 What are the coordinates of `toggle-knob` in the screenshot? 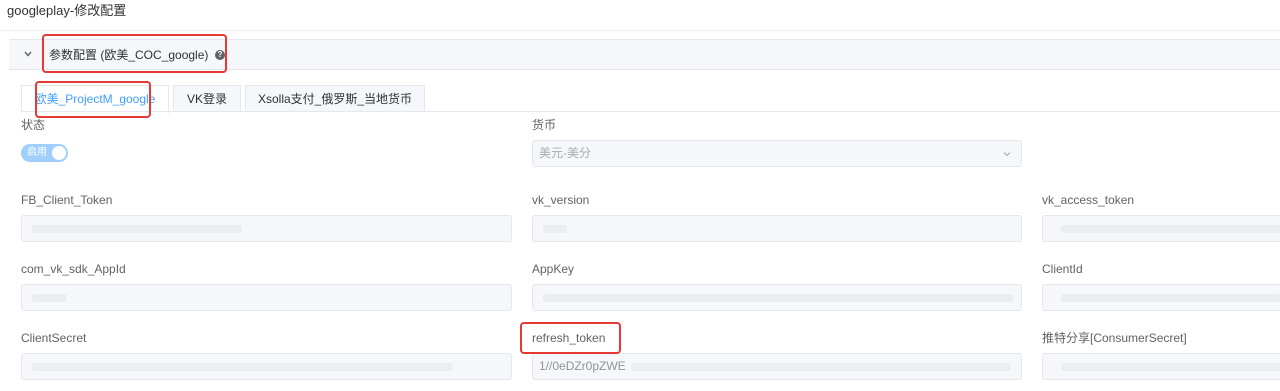 It's located at (59, 153).